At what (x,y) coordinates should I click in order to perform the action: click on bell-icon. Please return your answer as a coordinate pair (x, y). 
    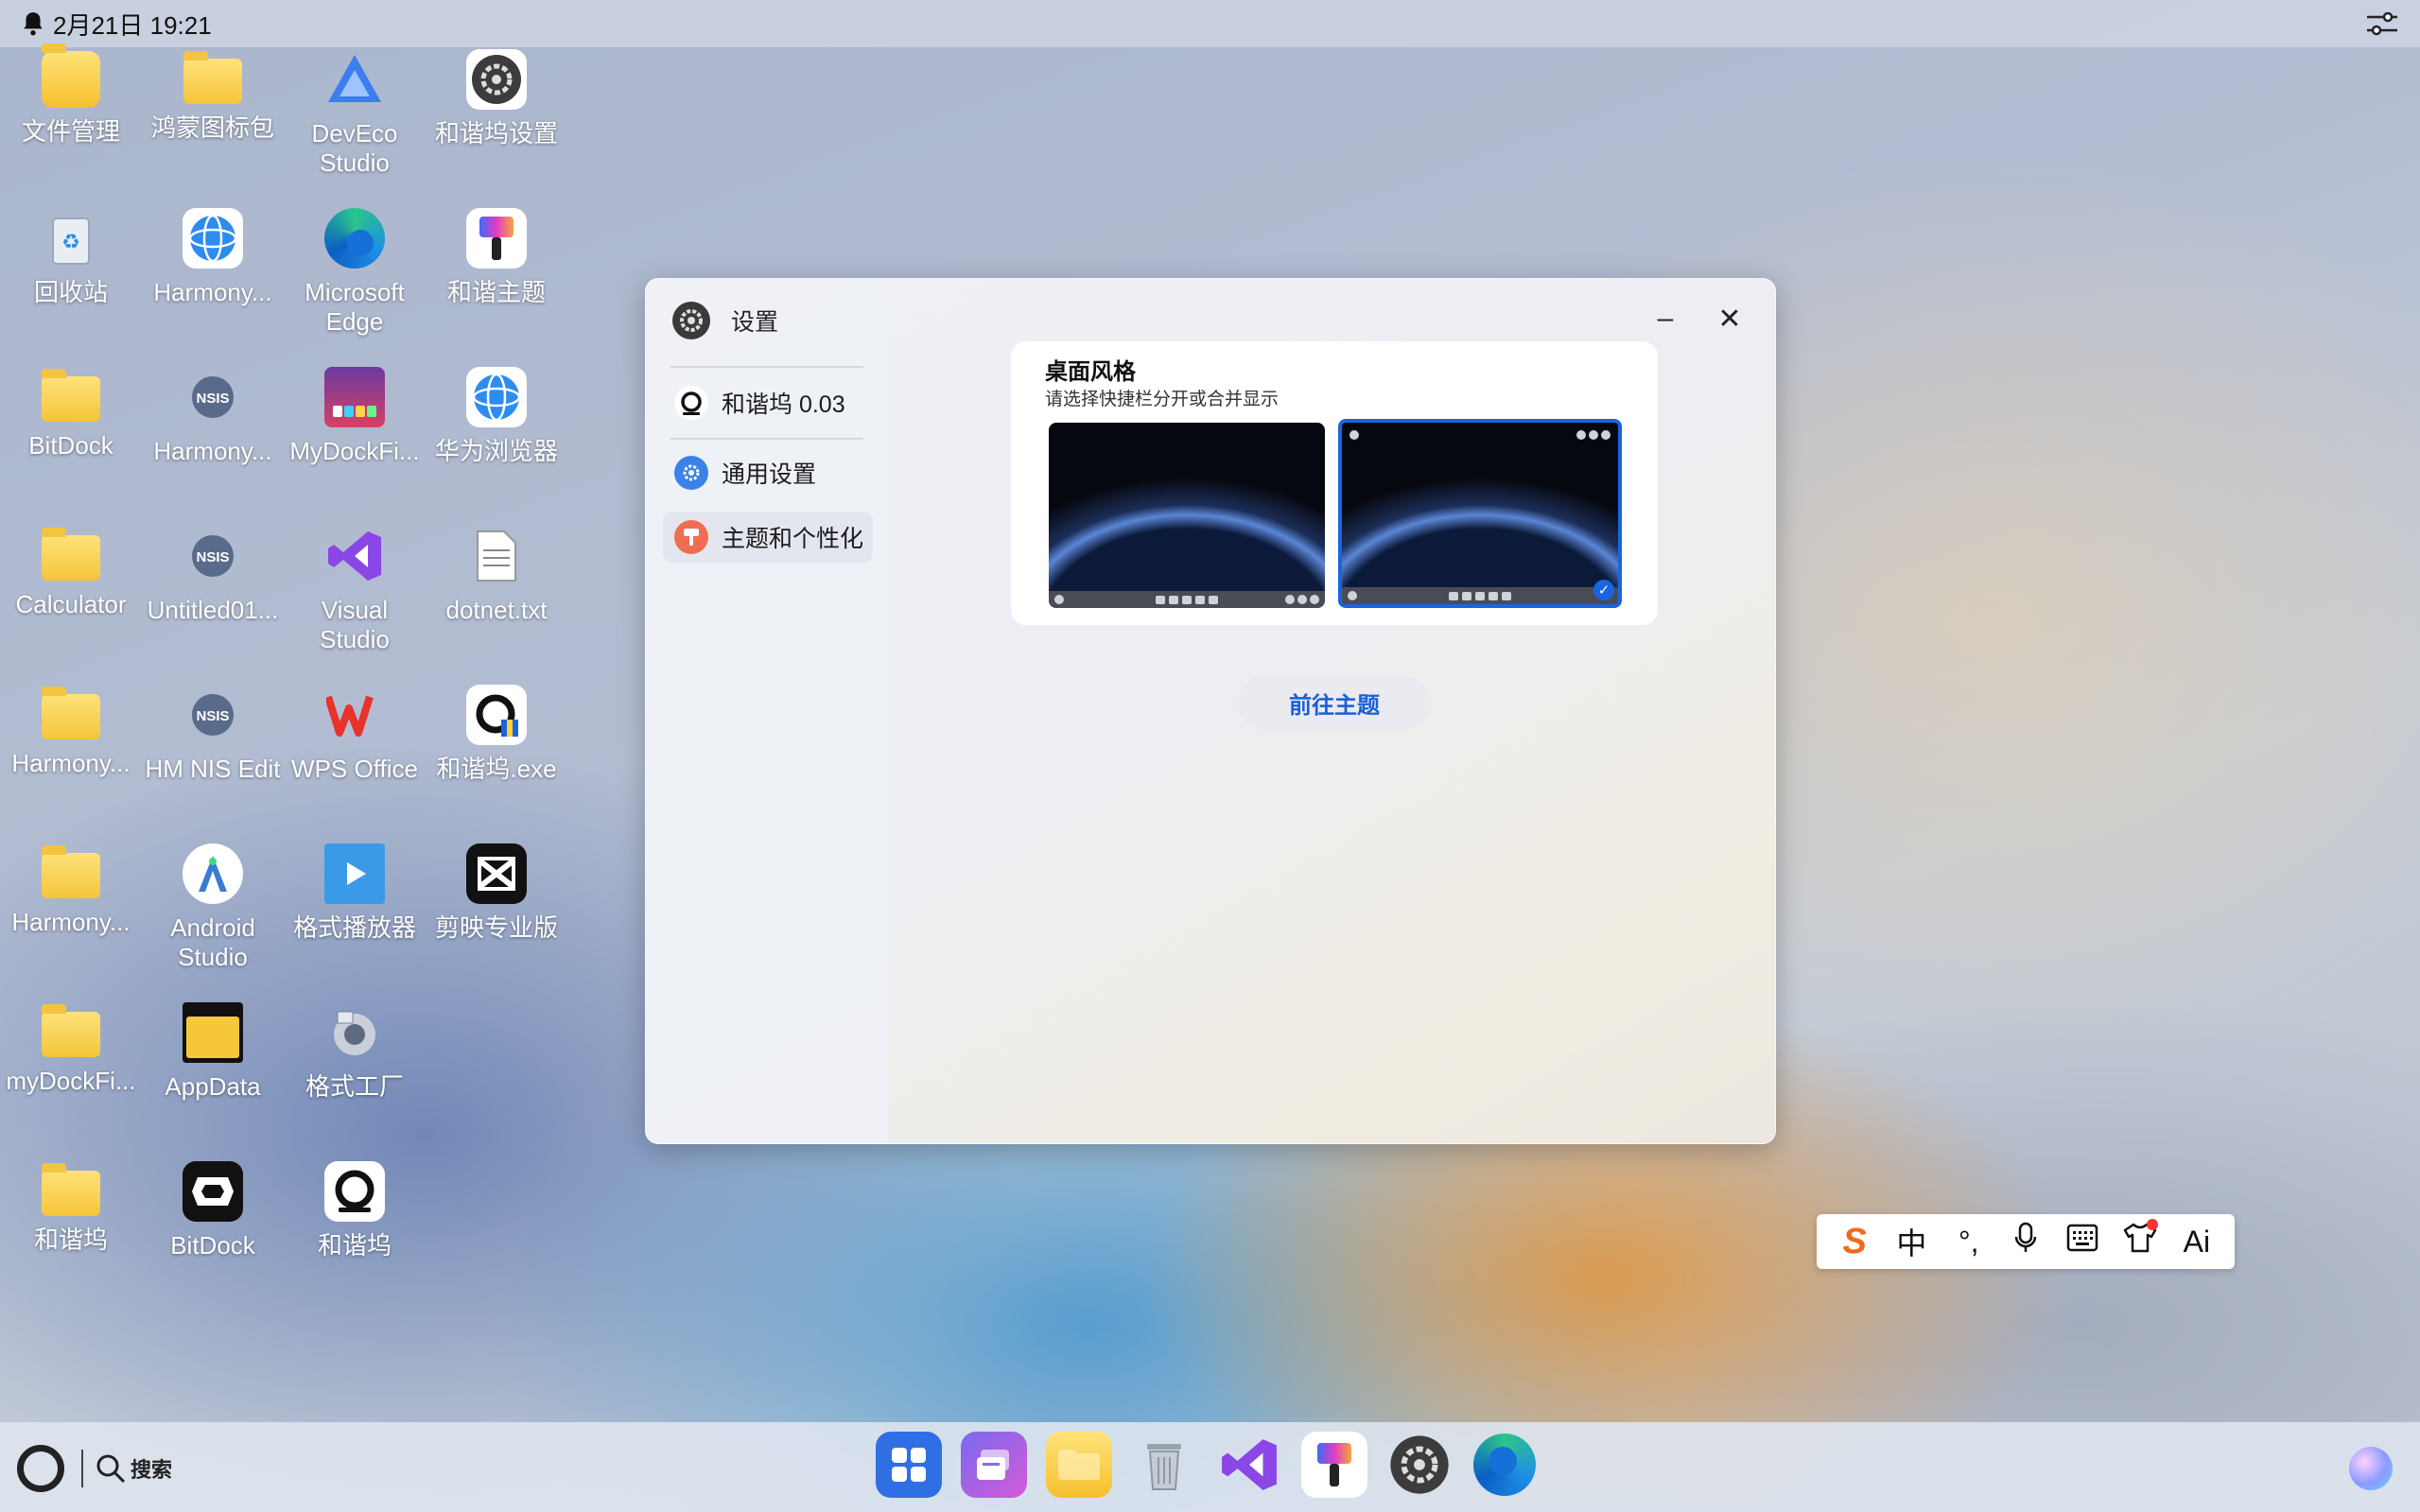
    Looking at the image, I should click on (33, 24).